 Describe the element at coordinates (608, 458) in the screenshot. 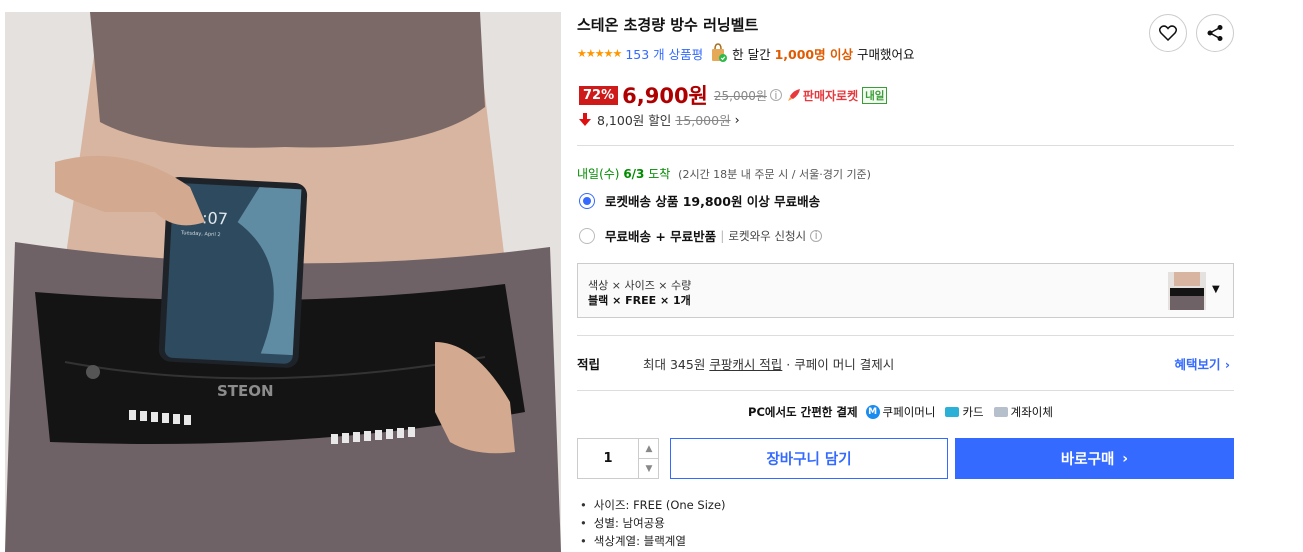

I see `quantity-input: 1` at that location.